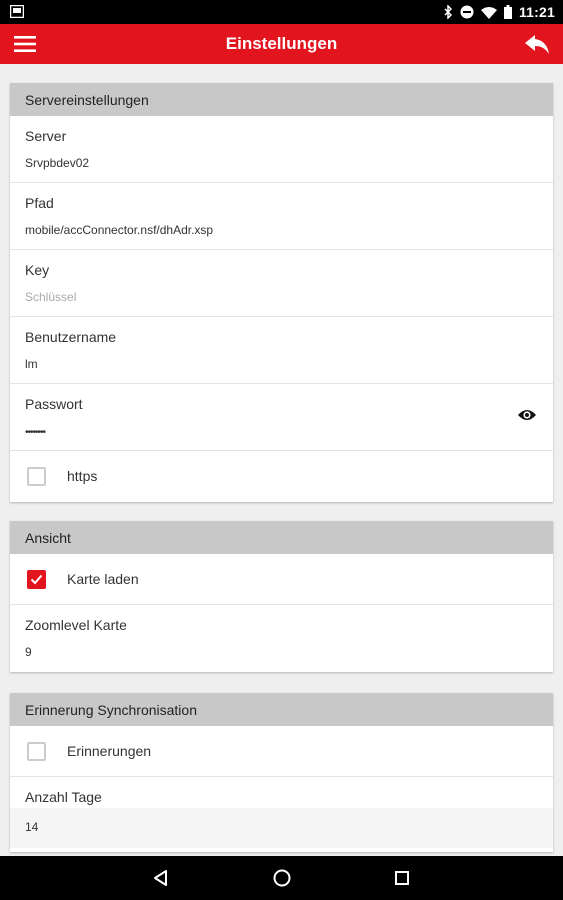  I want to click on field-label: Zoomlevel Karte, so click(76, 625).